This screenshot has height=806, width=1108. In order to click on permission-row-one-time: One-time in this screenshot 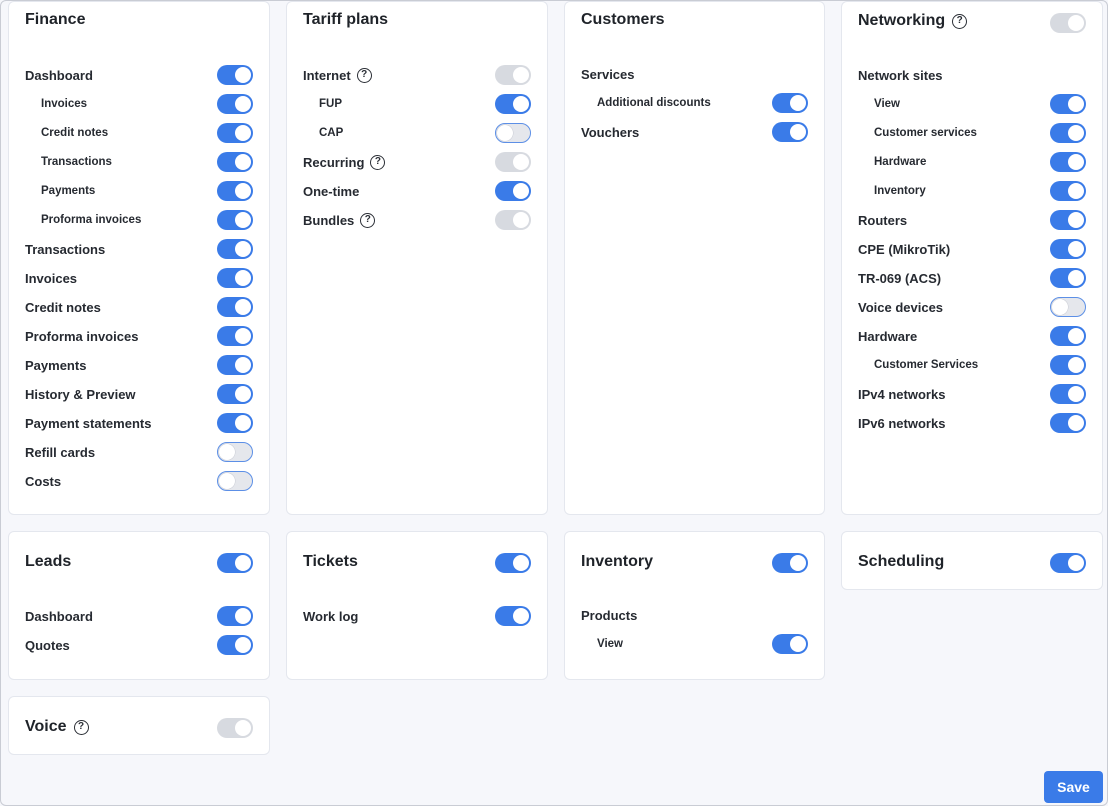, I will do `click(417, 191)`.